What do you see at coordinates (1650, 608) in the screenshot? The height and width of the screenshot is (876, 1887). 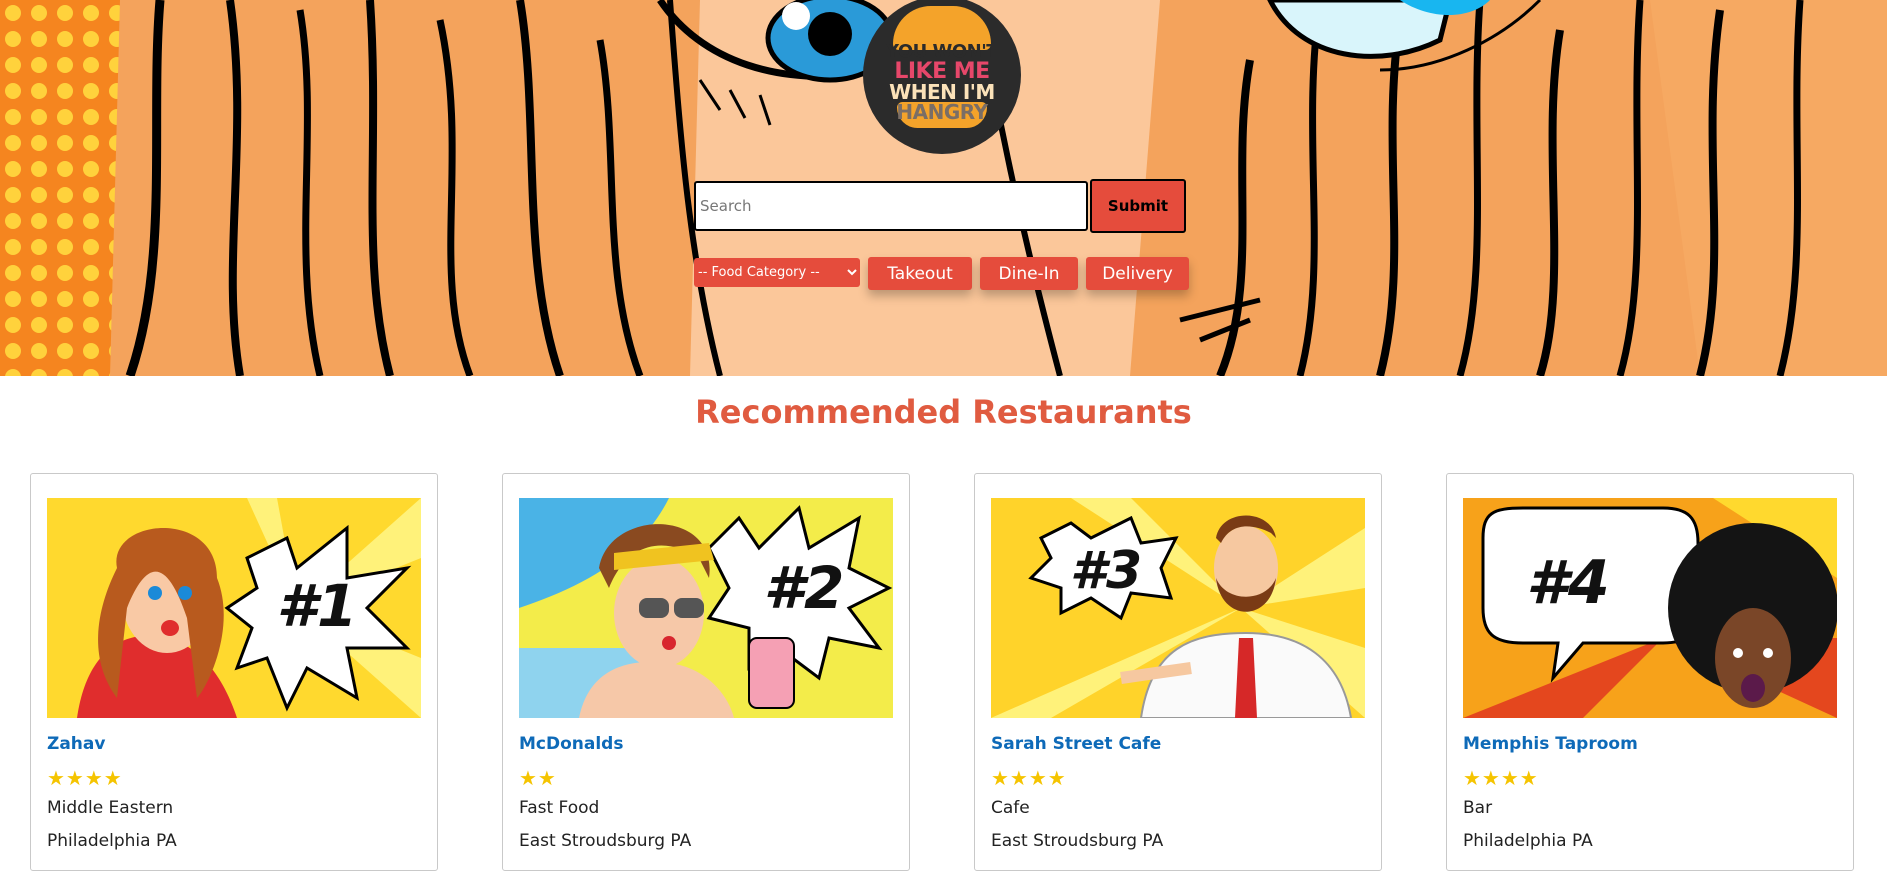 I see `restaurant-image: #4` at bounding box center [1650, 608].